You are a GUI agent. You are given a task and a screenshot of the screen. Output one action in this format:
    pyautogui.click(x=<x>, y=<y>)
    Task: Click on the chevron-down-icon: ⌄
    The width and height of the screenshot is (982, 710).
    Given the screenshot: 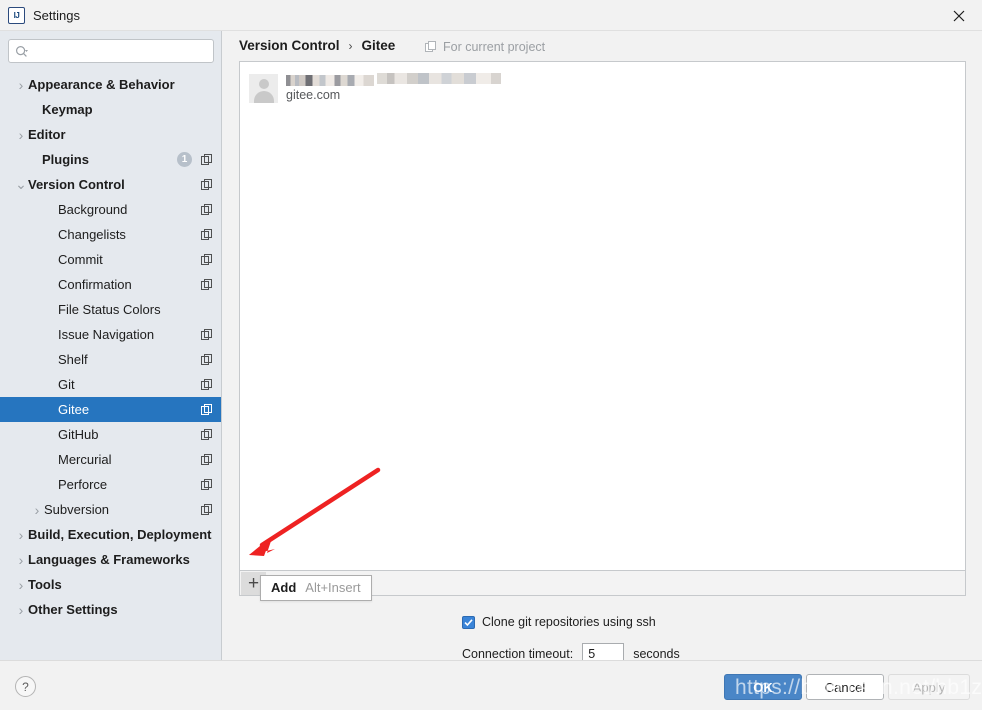 What is the action you would take?
    pyautogui.click(x=21, y=184)
    